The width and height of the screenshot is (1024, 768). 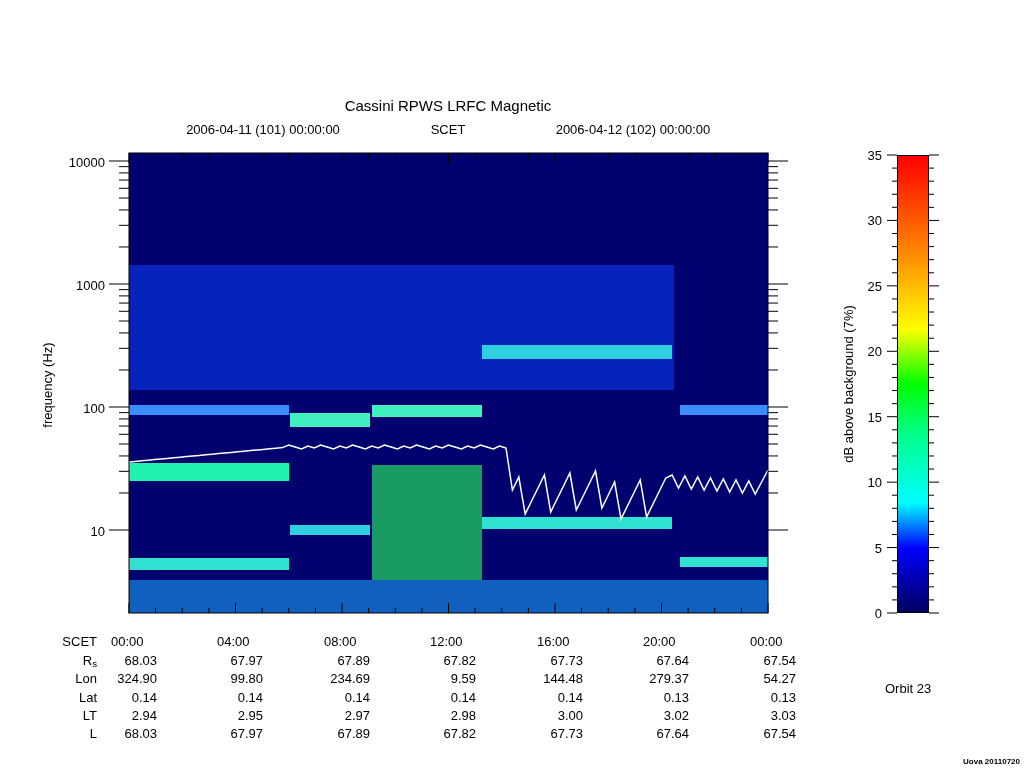 What do you see at coordinates (90, 285) in the screenshot?
I see `axis-tick-label: 1000` at bounding box center [90, 285].